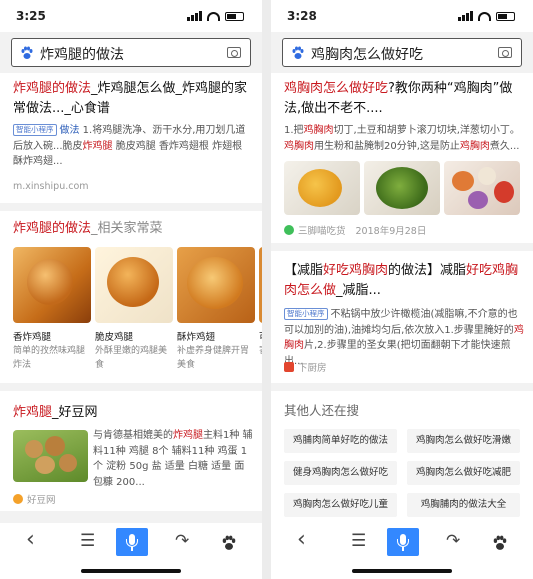 The height and width of the screenshot is (579, 533). What do you see at coordinates (322, 410) in the screenshot?
I see `related-searches-heading: 其他人还在搜` at bounding box center [322, 410].